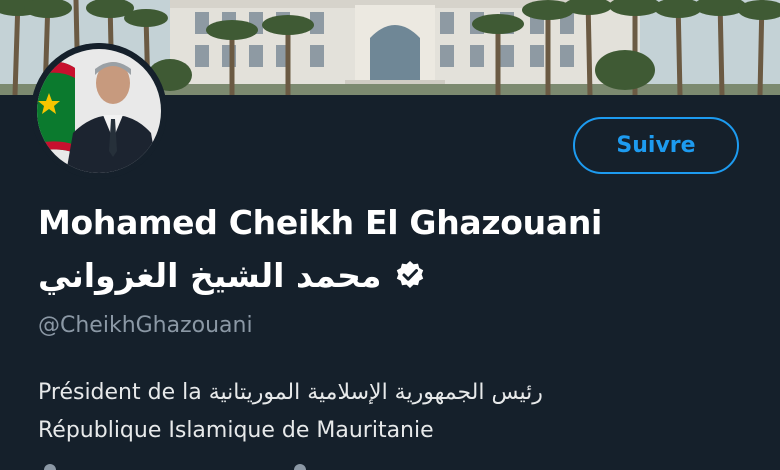  I want to click on verified-badge-icon, so click(410, 275).